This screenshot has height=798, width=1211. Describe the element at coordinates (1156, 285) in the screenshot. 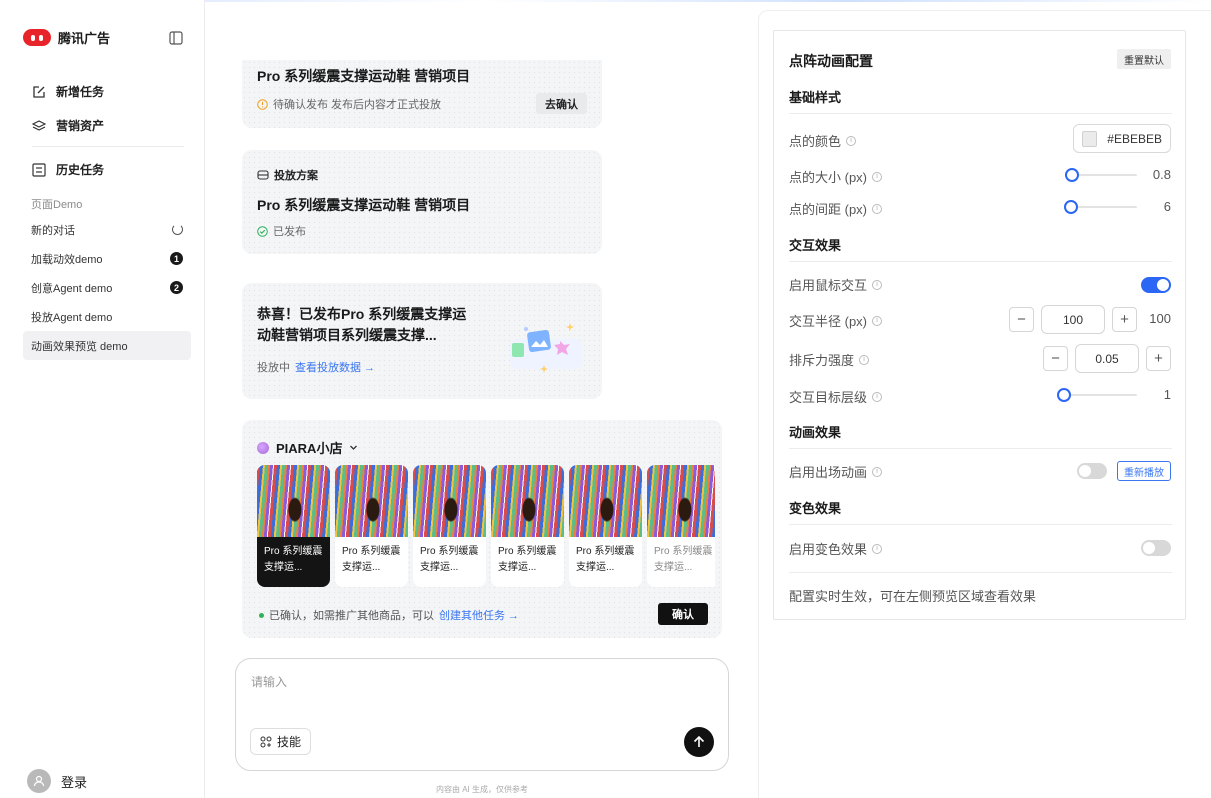

I see `mouse-interaction-toggle` at that location.